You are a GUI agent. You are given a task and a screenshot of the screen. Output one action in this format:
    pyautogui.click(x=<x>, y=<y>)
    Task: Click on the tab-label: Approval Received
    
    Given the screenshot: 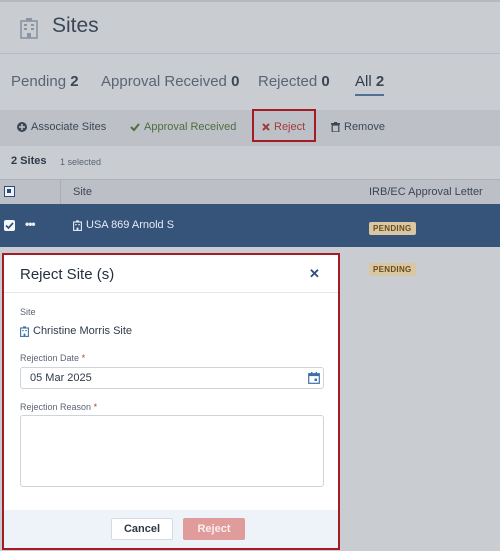 What is the action you would take?
    pyautogui.click(x=164, y=81)
    